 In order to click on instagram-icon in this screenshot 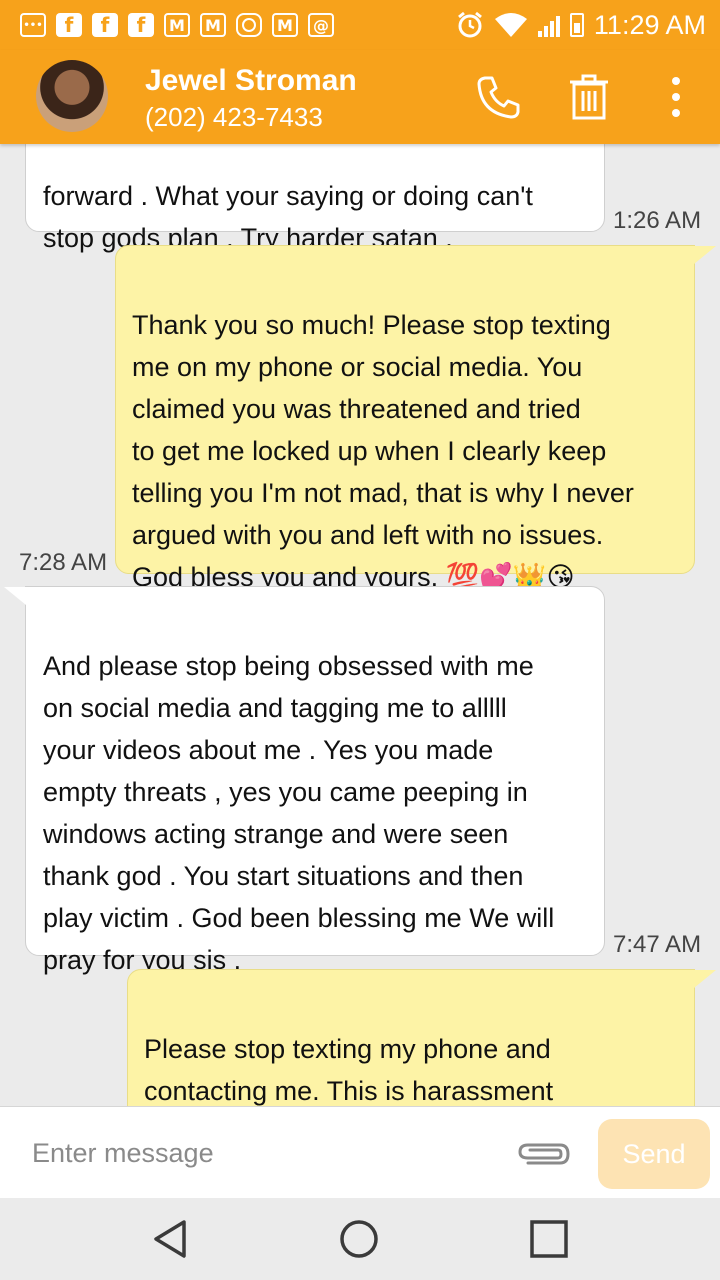, I will do `click(249, 25)`.